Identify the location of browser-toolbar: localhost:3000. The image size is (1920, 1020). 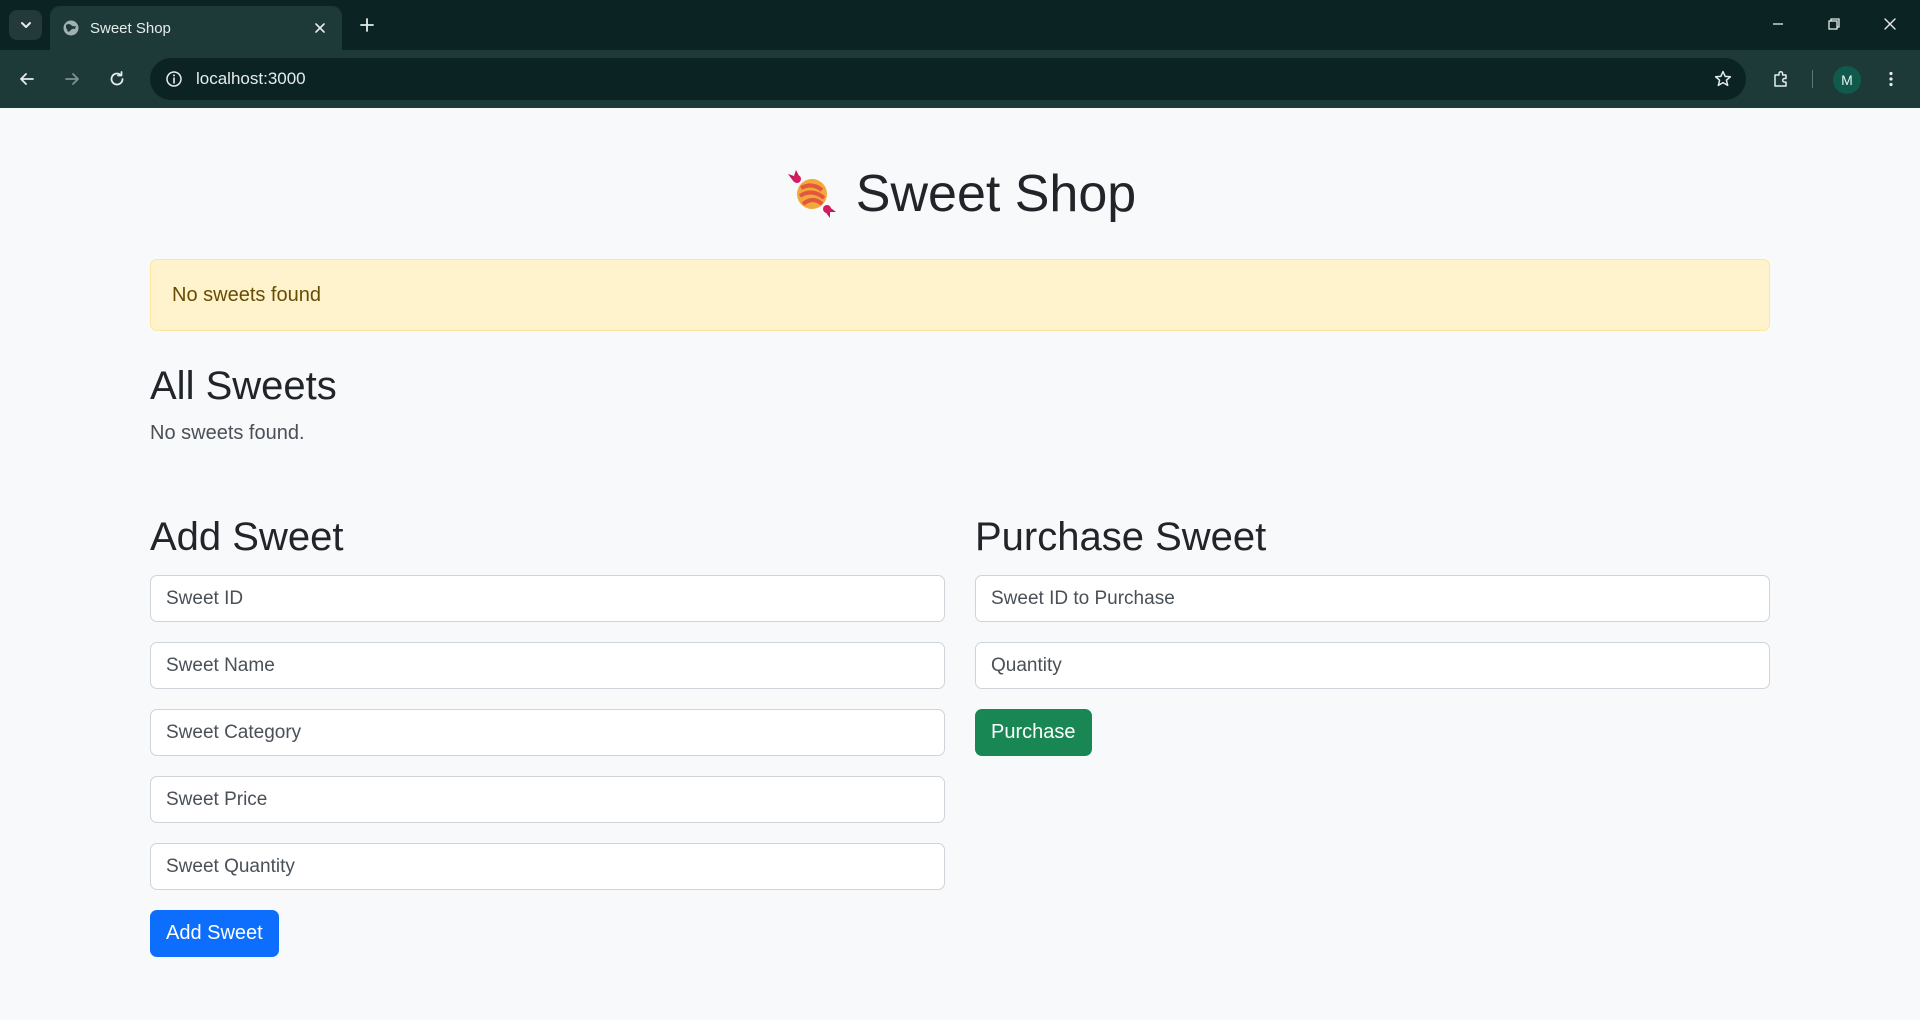
(960, 79).